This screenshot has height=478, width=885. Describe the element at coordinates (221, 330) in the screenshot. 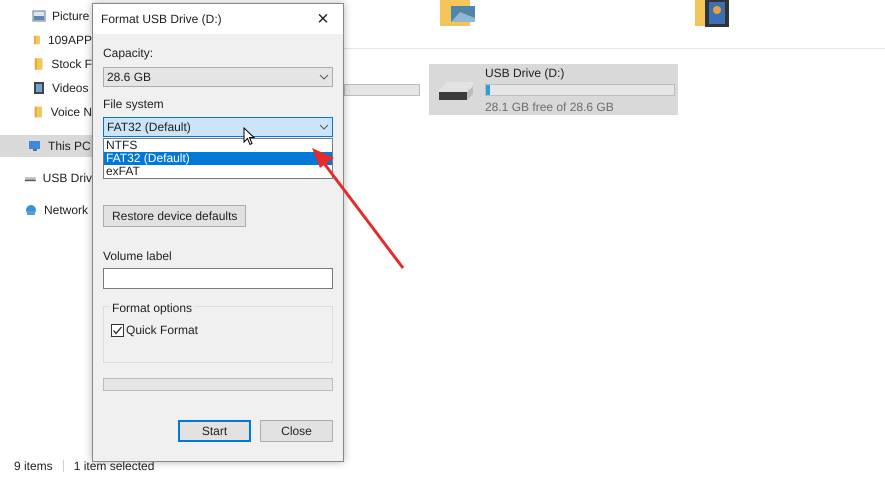

I see `quick-format-checkbox: Quick Format` at that location.